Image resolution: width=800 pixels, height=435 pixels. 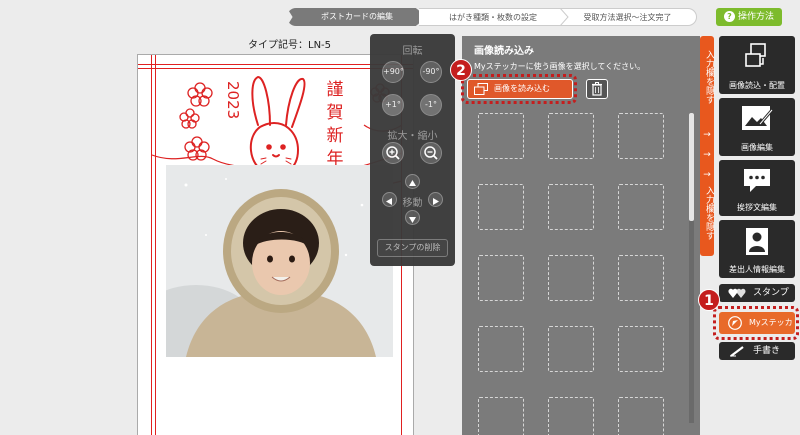 What do you see at coordinates (756, 323) in the screenshot?
I see `callout-highlight-my-sticker` at bounding box center [756, 323].